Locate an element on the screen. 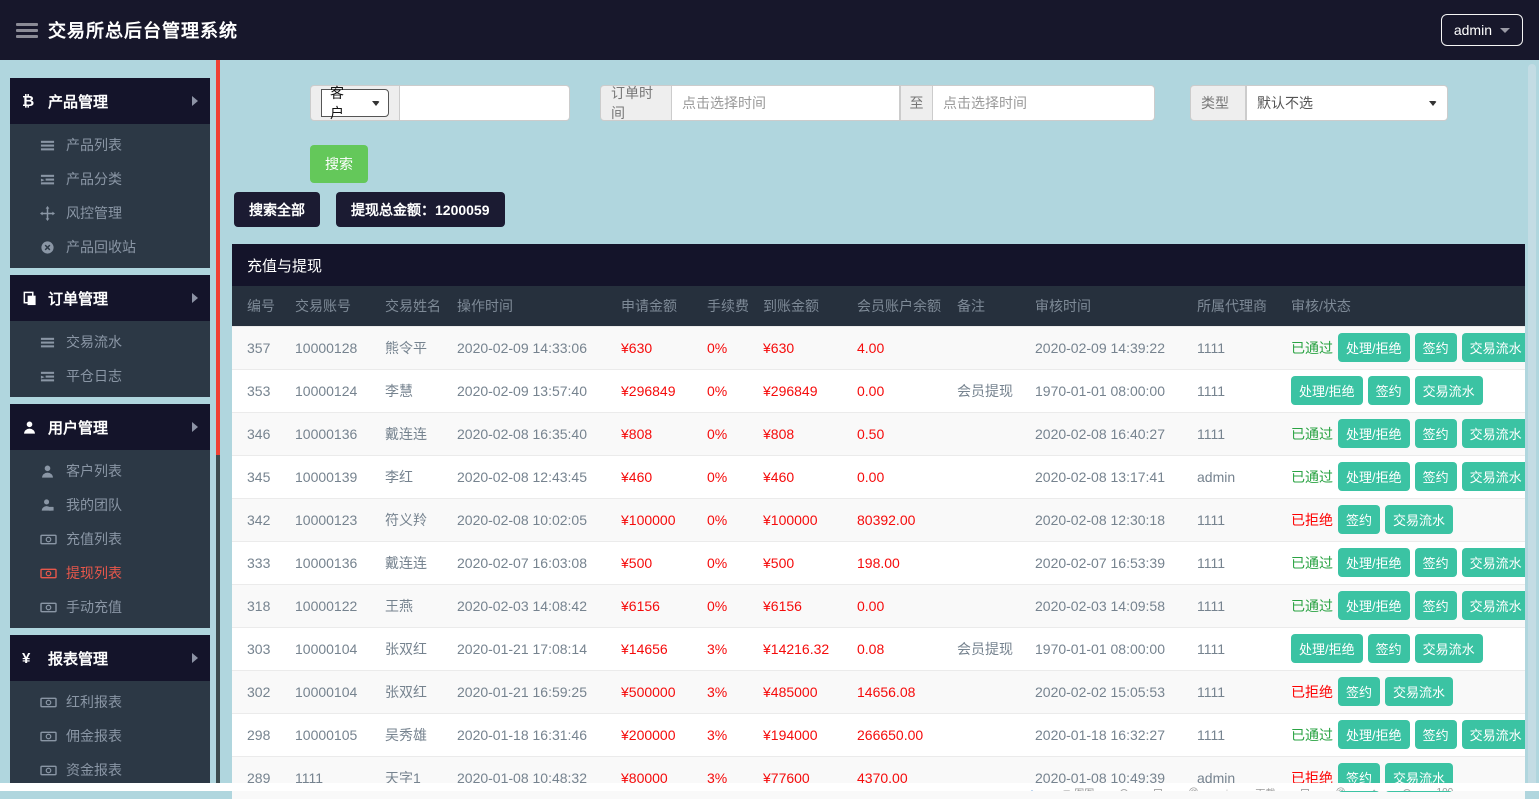 The height and width of the screenshot is (799, 1539). sidebar-item: 资金报表 is located at coordinates (110, 770).